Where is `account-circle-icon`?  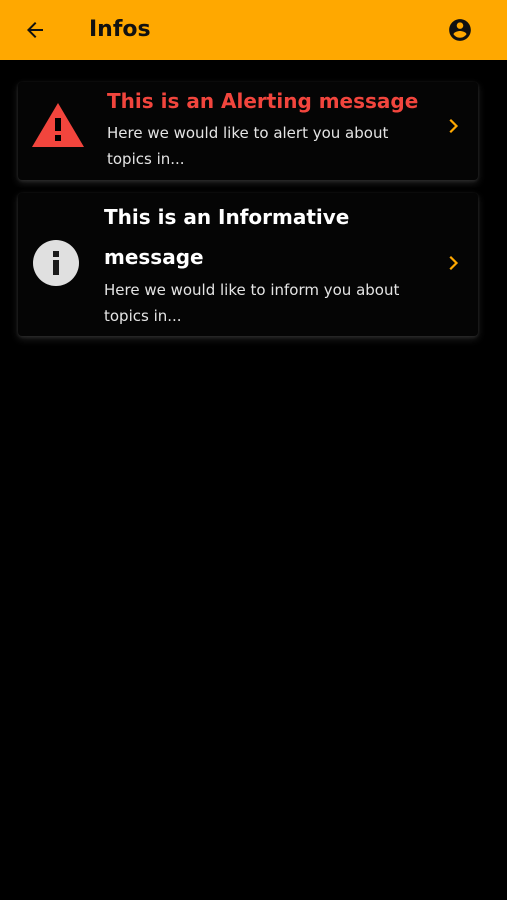
account-circle-icon is located at coordinates (460, 30).